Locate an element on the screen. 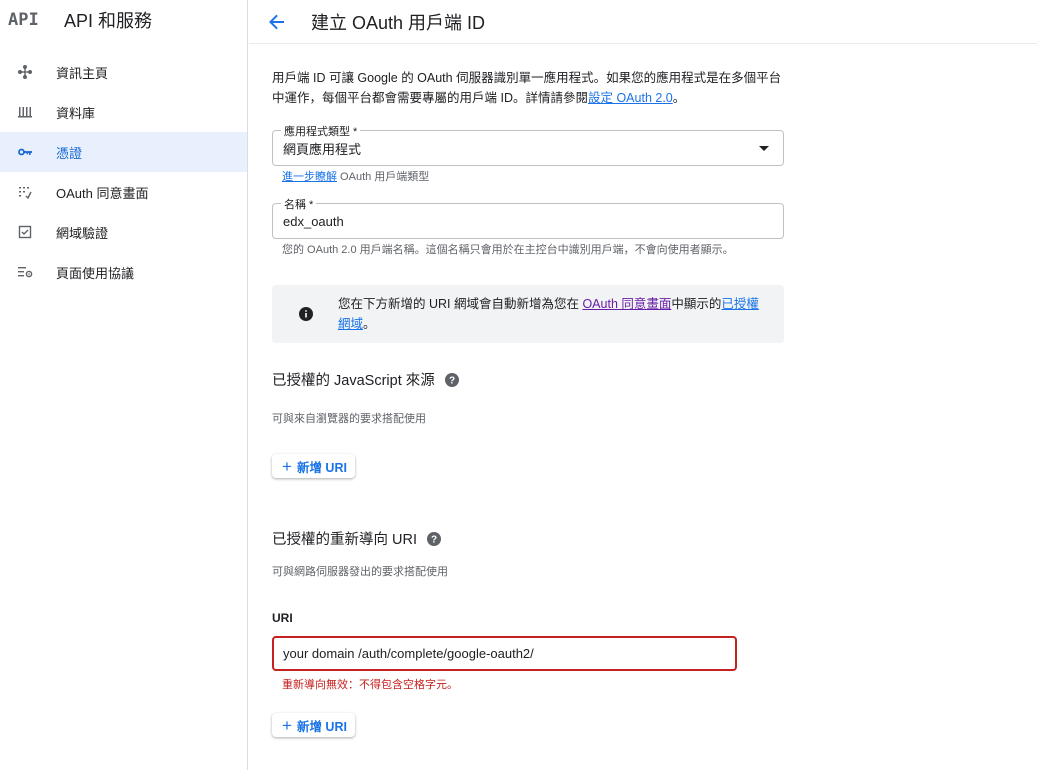  add-redirect-uri-button: + 新增 URI is located at coordinates (313, 725).